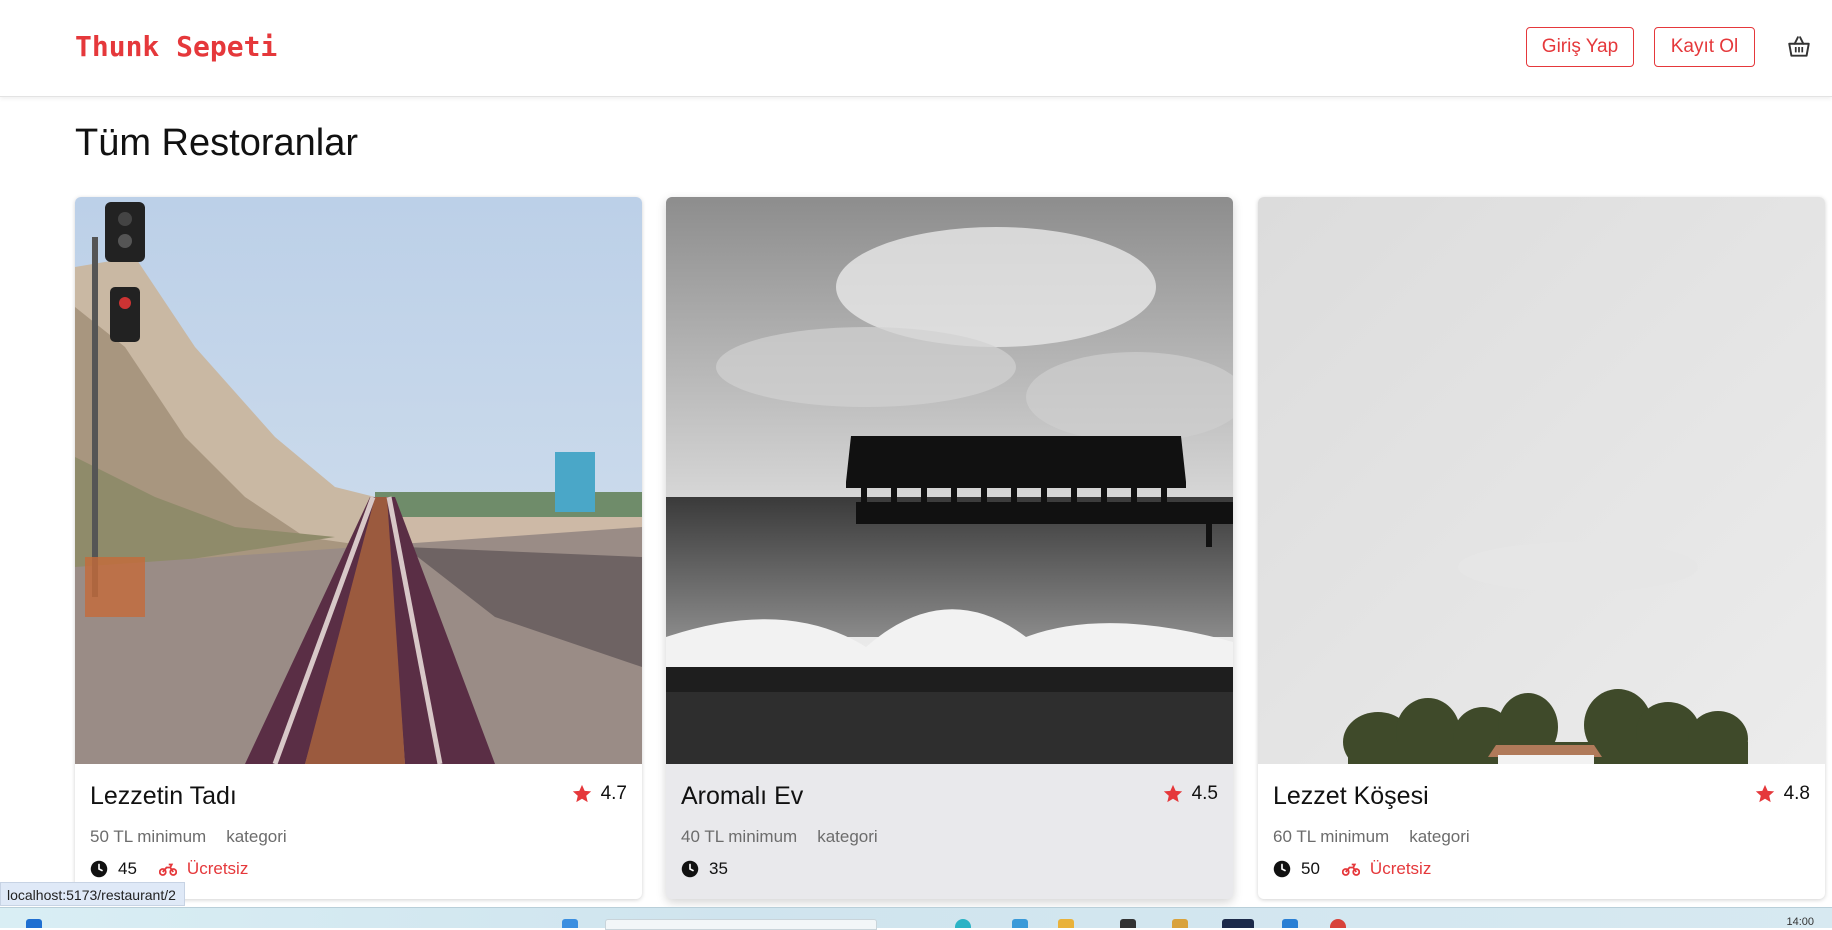 The image size is (1832, 930). Describe the element at coordinates (739, 836) in the screenshot. I see `min-order: 40 TL minimum` at that location.